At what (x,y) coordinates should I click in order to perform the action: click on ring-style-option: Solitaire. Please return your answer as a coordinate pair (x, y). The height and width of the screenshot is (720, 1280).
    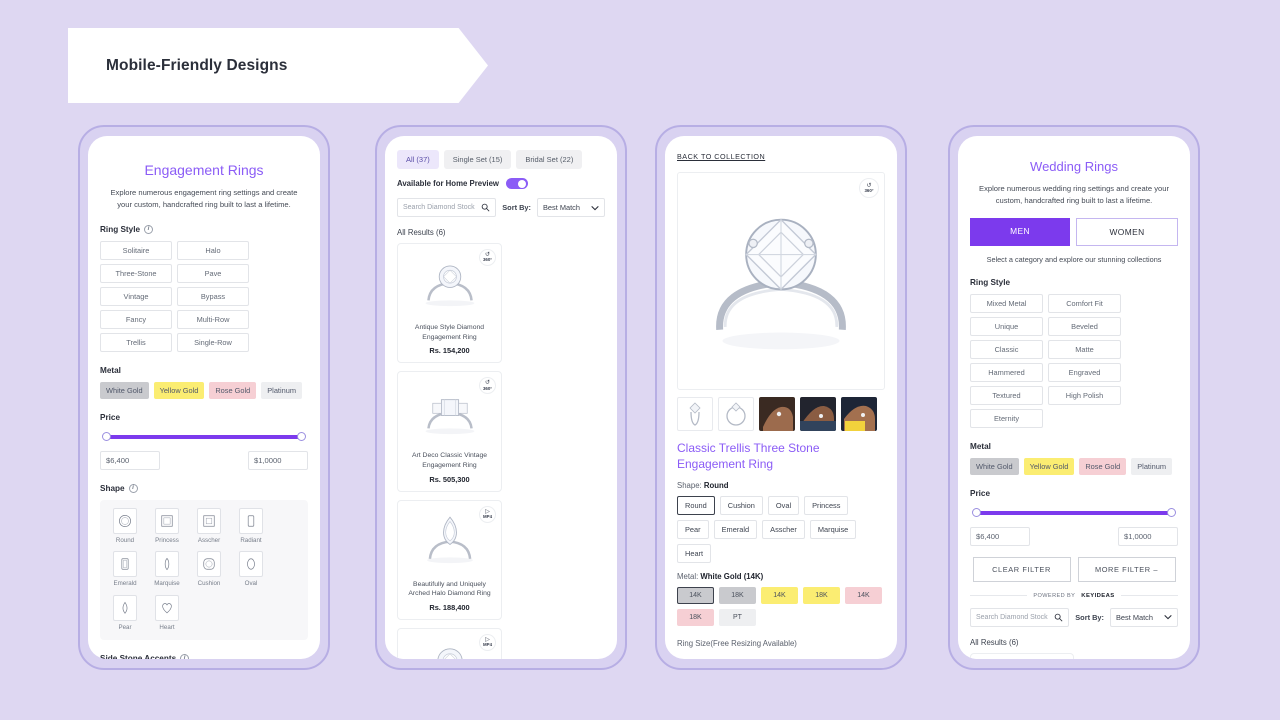
    Looking at the image, I should click on (136, 250).